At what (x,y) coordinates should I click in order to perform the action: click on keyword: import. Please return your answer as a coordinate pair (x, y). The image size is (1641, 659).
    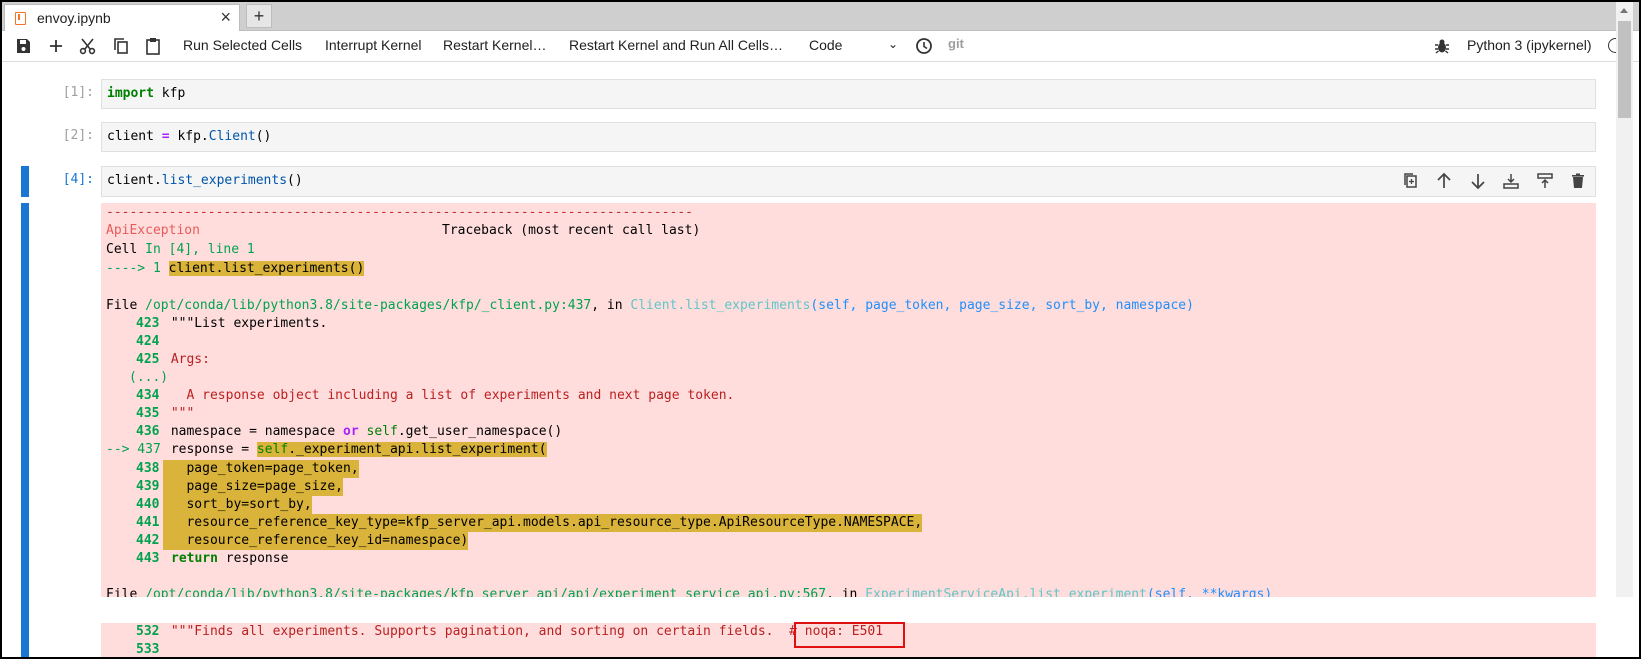
    Looking at the image, I should click on (130, 93).